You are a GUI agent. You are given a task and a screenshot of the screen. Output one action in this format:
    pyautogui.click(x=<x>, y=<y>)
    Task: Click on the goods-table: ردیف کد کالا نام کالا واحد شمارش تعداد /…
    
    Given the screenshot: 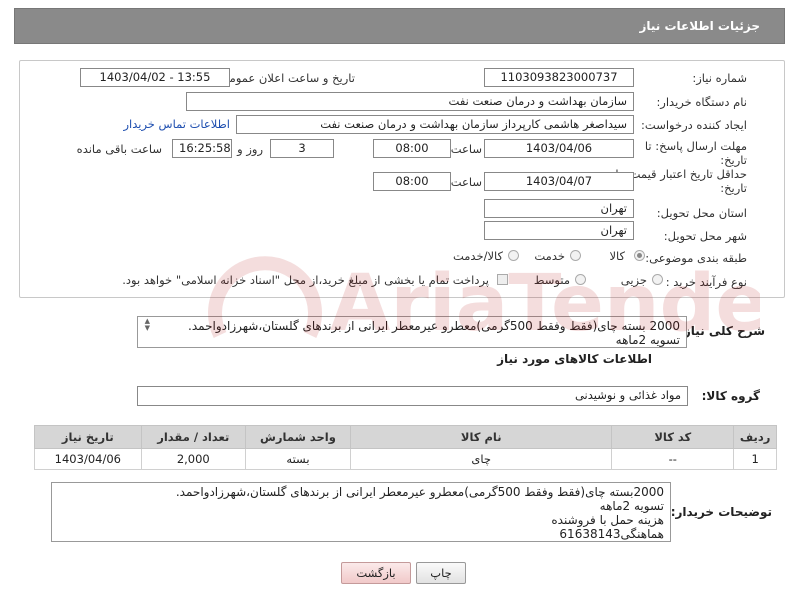 What is the action you would take?
    pyautogui.click(x=405, y=447)
    